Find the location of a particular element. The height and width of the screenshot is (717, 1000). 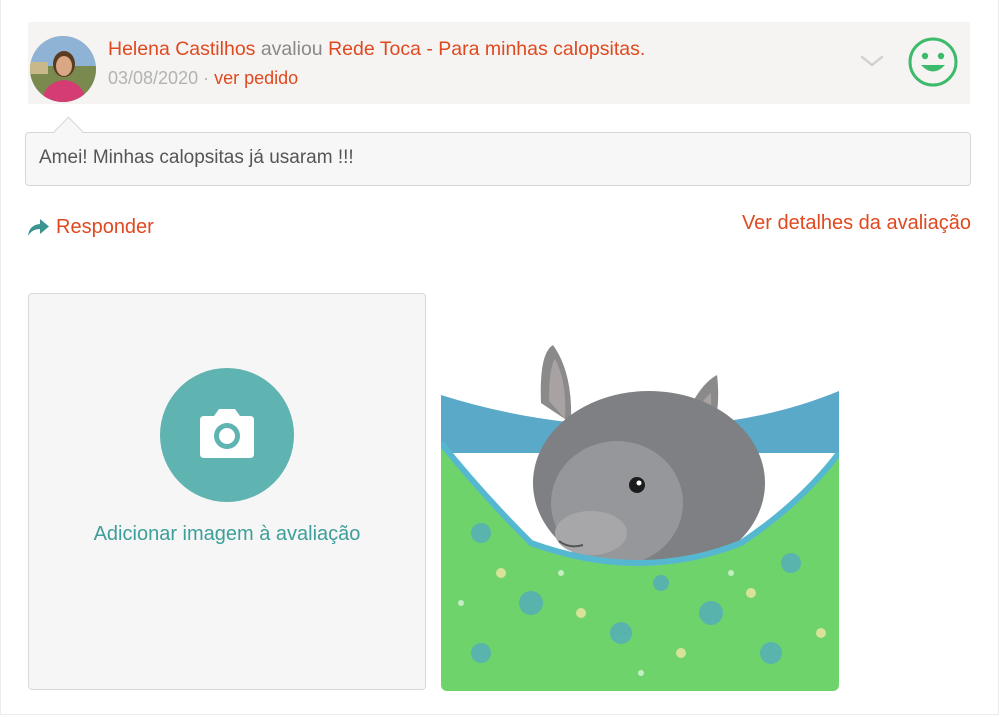

camera-icon is located at coordinates (227, 433).